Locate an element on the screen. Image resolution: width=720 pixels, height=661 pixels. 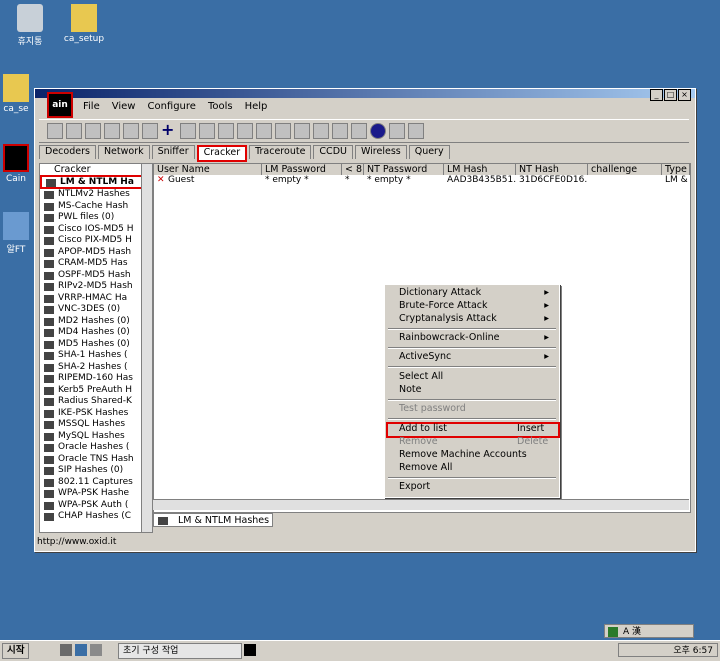
open-icon is located at coordinates (55, 131).